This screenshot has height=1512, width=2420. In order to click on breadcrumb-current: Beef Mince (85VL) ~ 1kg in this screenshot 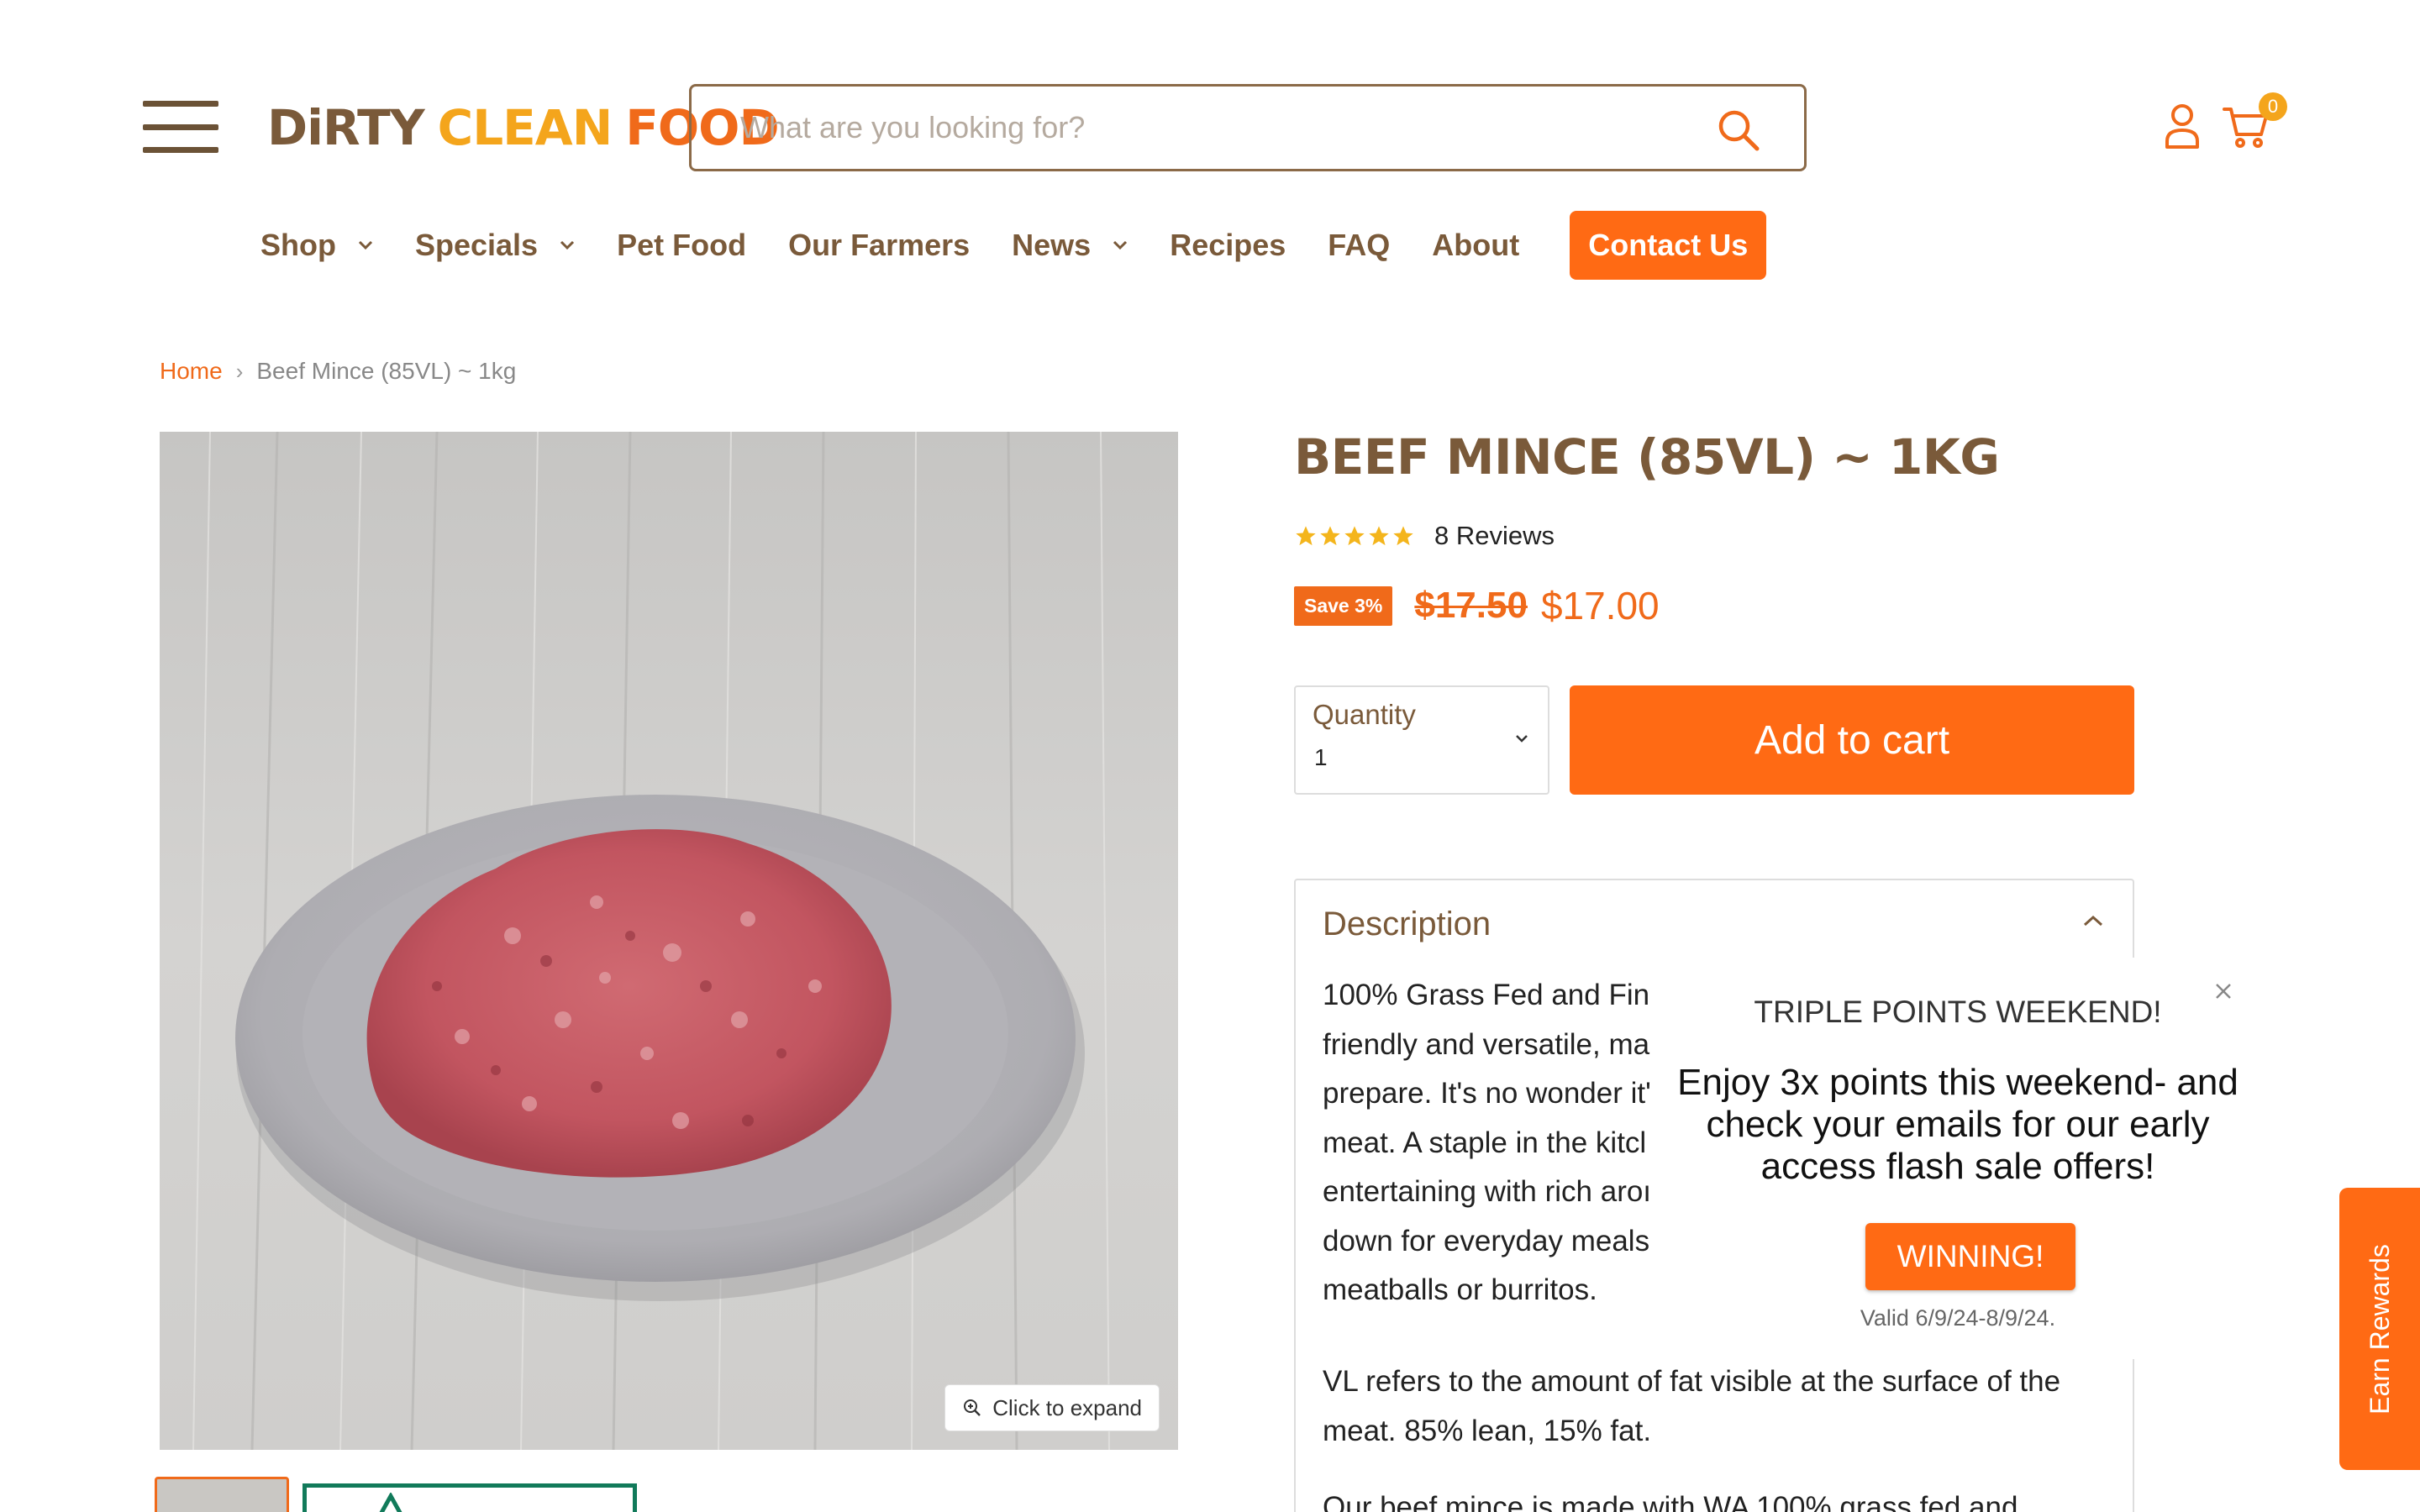, I will do `click(386, 371)`.